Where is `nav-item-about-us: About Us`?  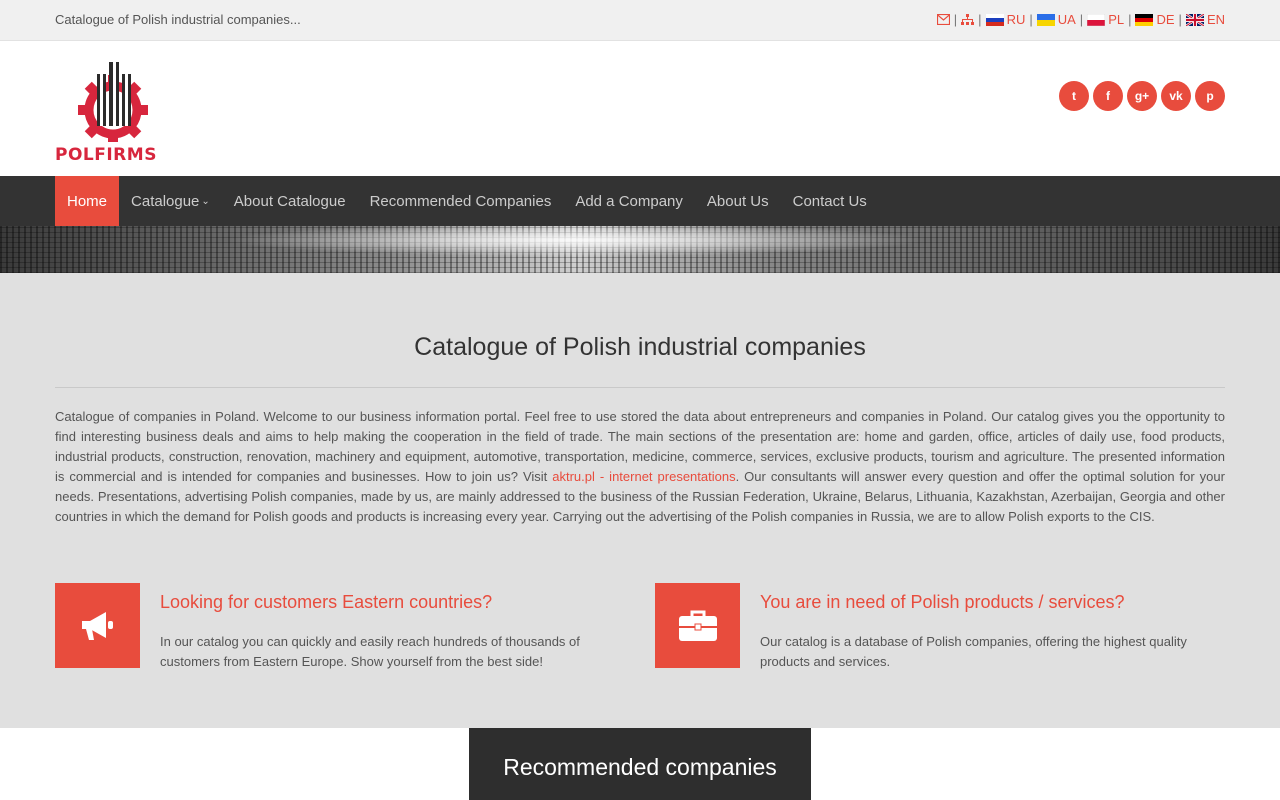 nav-item-about-us: About Us is located at coordinates (738, 201).